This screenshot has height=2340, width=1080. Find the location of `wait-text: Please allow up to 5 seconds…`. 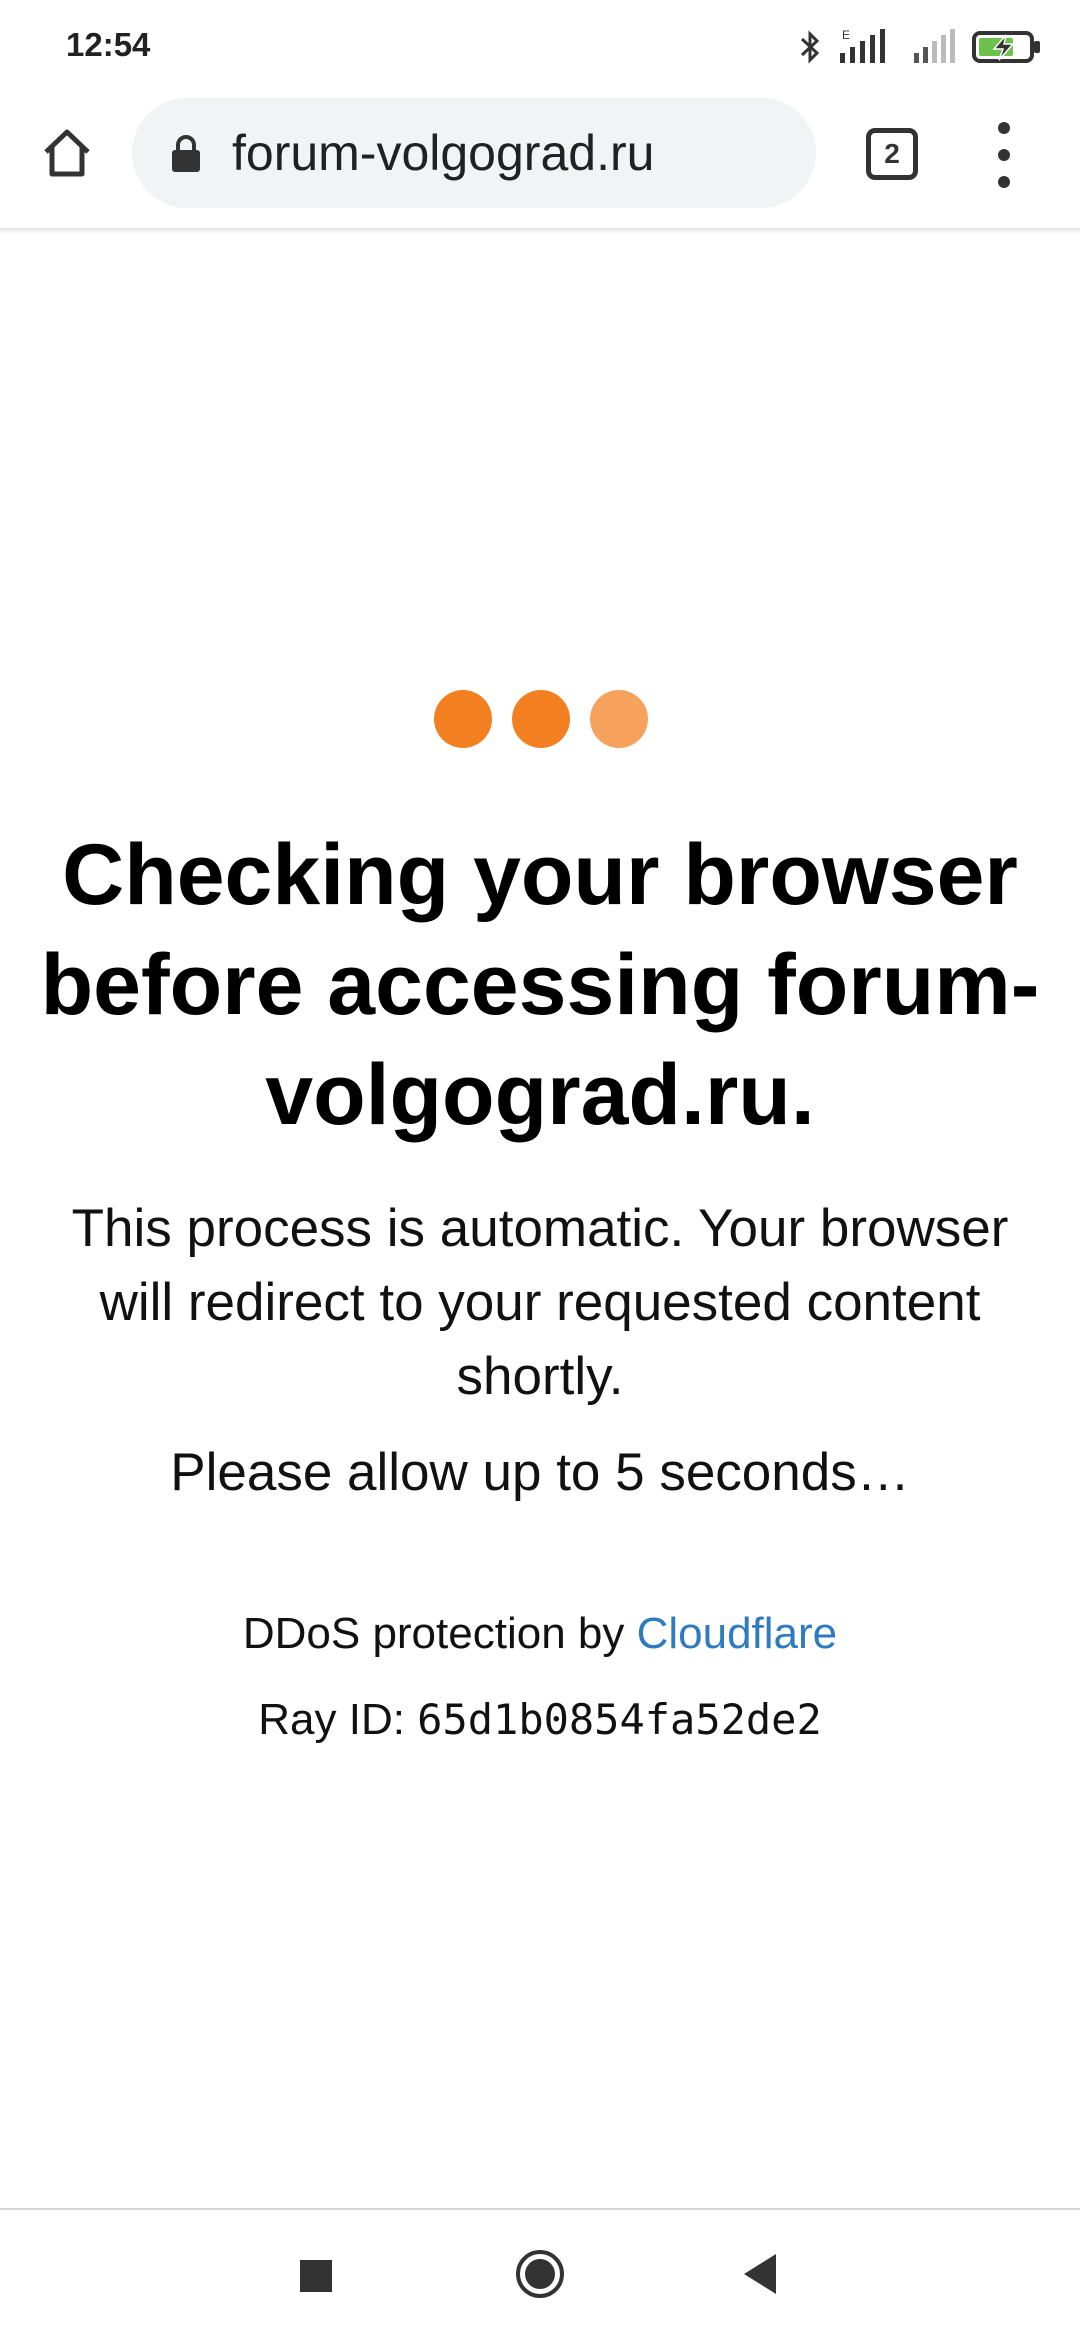

wait-text: Please allow up to 5 seconds… is located at coordinates (540, 1472).